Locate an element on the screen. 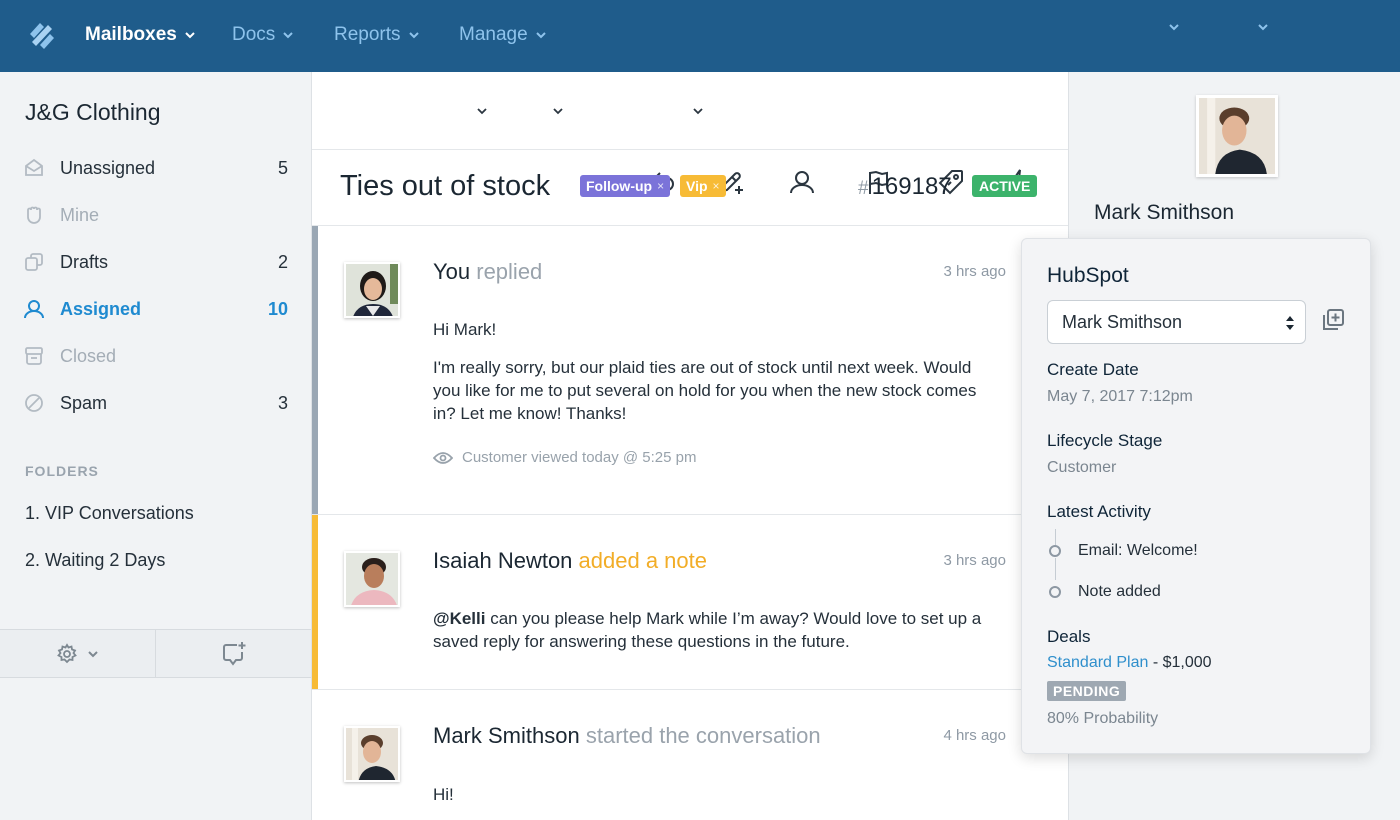 This screenshot has height=820, width=1400. select-arrows-icon is located at coordinates (1290, 323).